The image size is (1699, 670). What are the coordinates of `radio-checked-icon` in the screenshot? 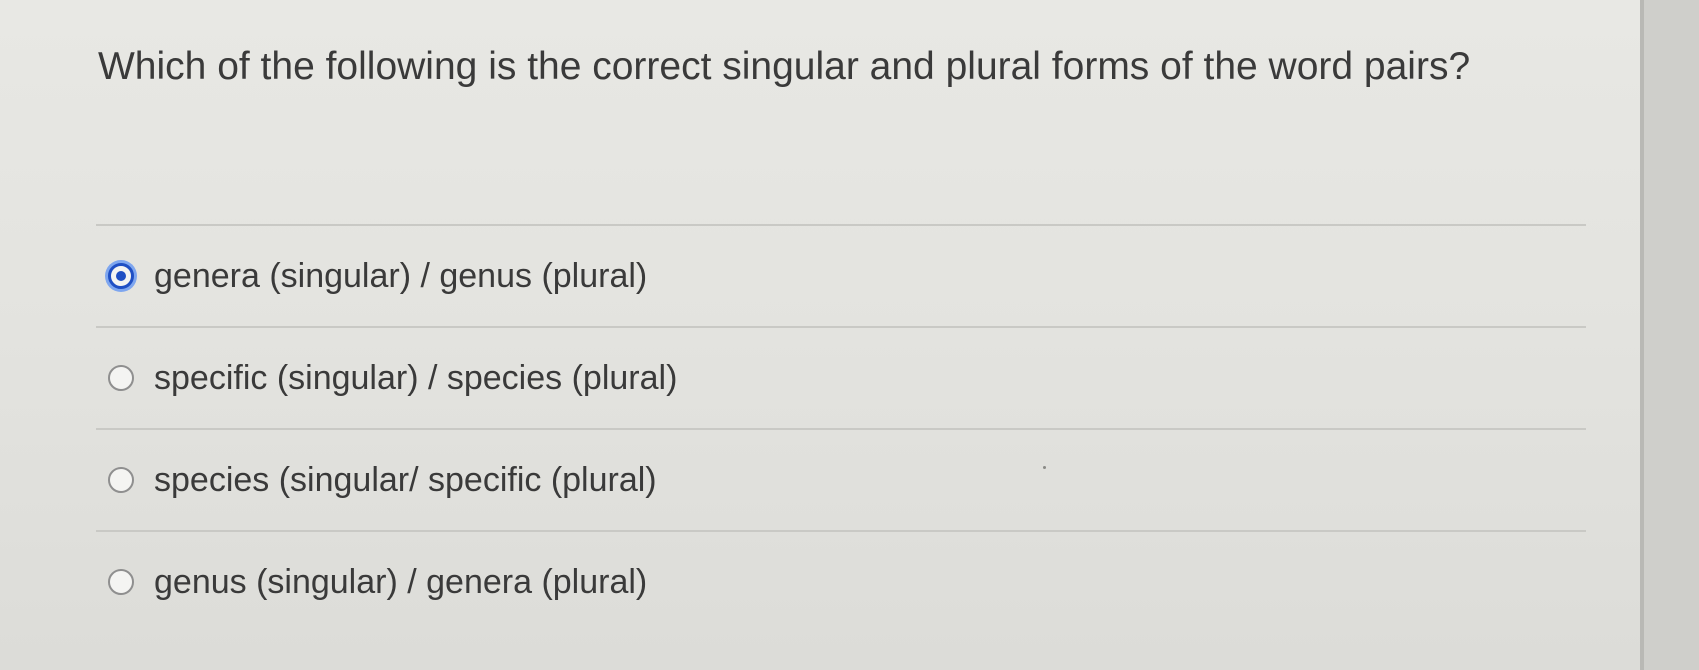 It's located at (121, 276).